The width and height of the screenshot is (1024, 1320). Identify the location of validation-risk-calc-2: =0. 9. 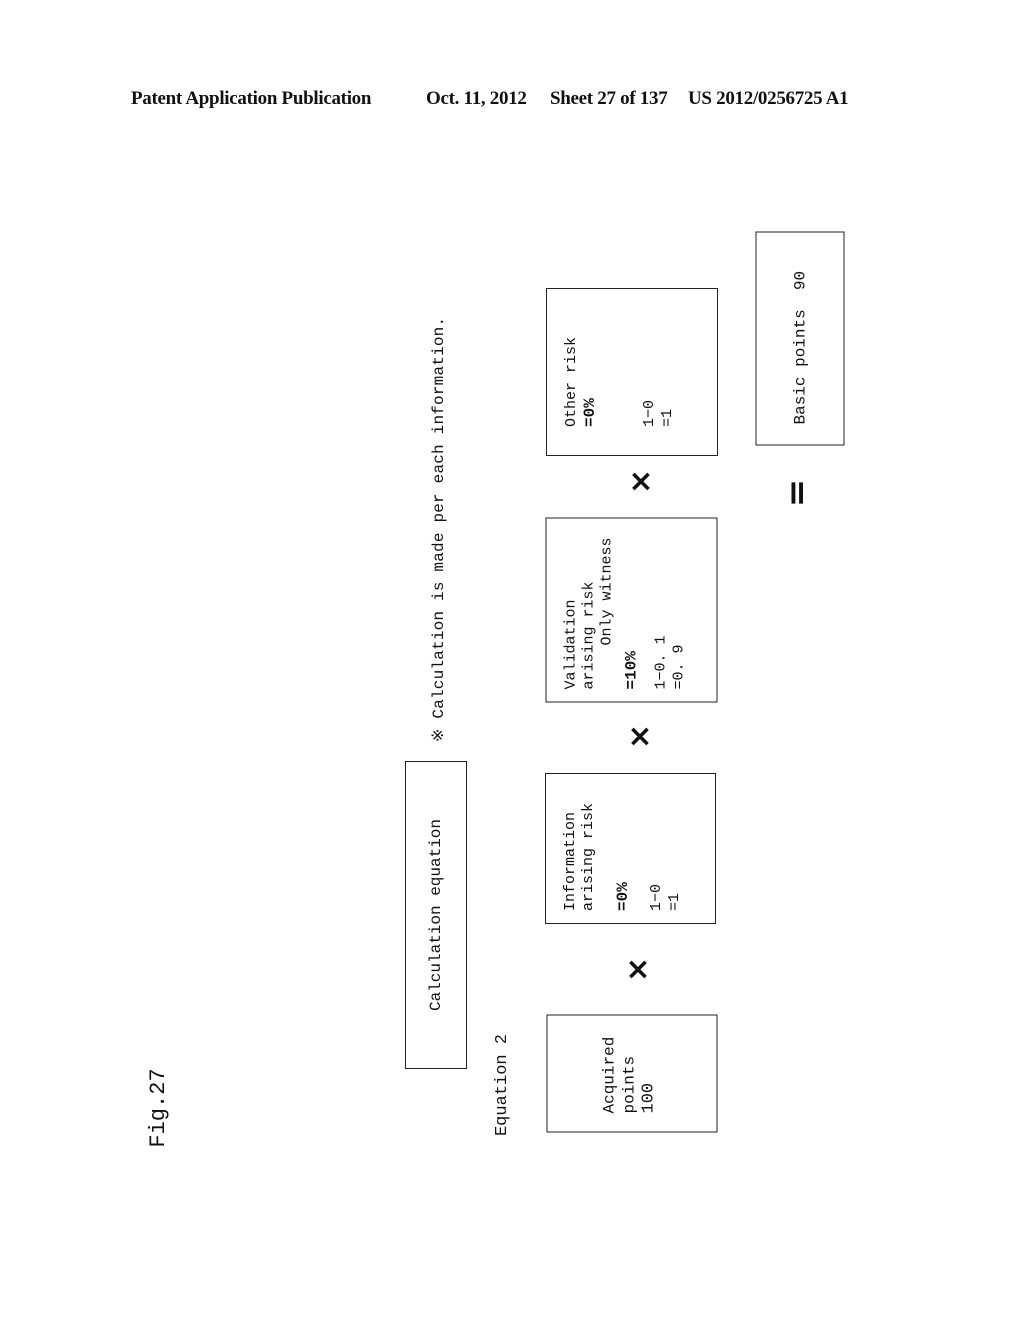
(679, 667).